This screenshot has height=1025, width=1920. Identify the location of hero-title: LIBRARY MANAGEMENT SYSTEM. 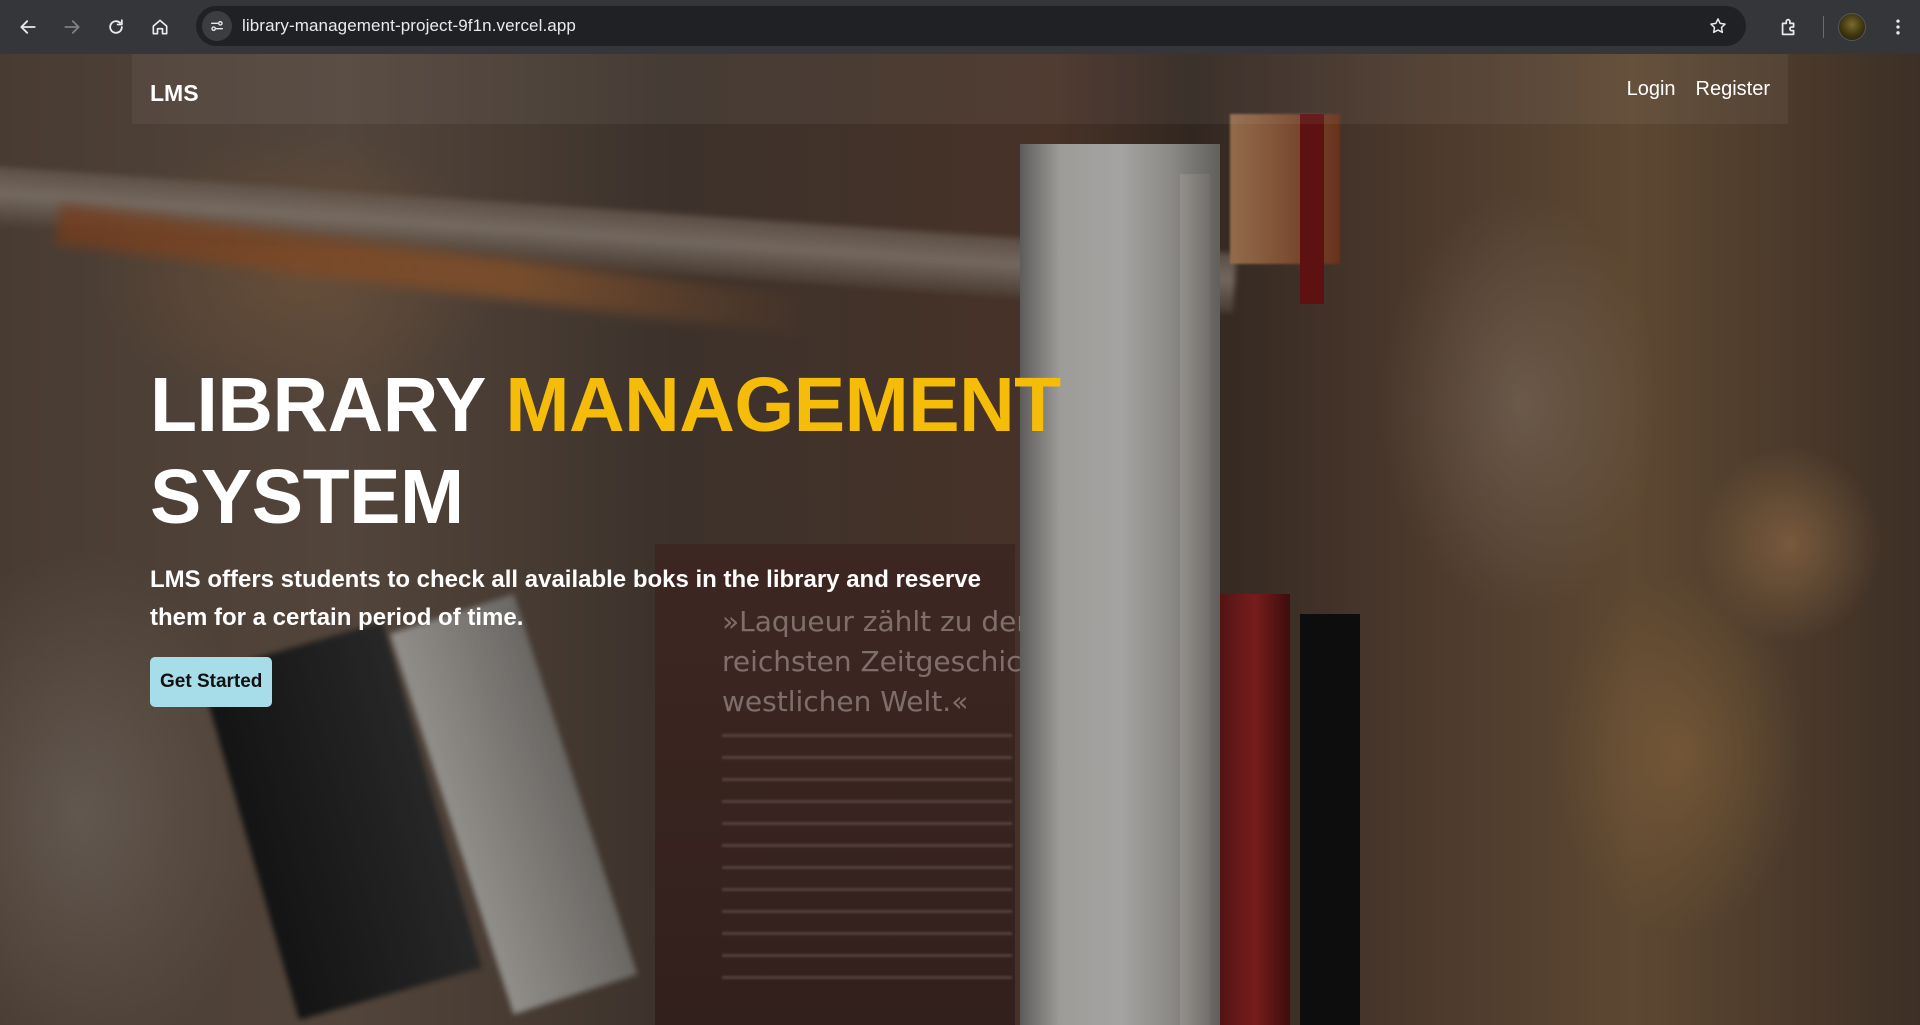
(650, 451).